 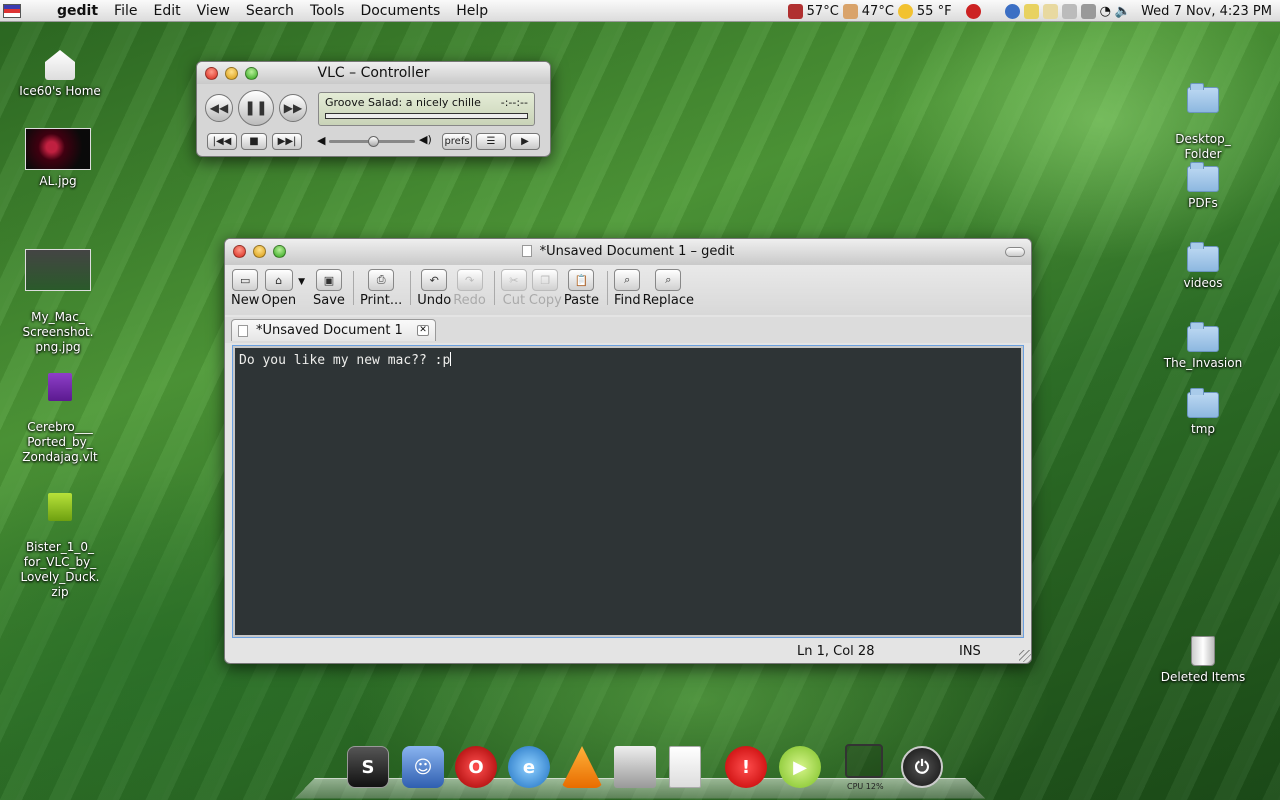 What do you see at coordinates (270, 11) in the screenshot?
I see `menu-search: Search` at bounding box center [270, 11].